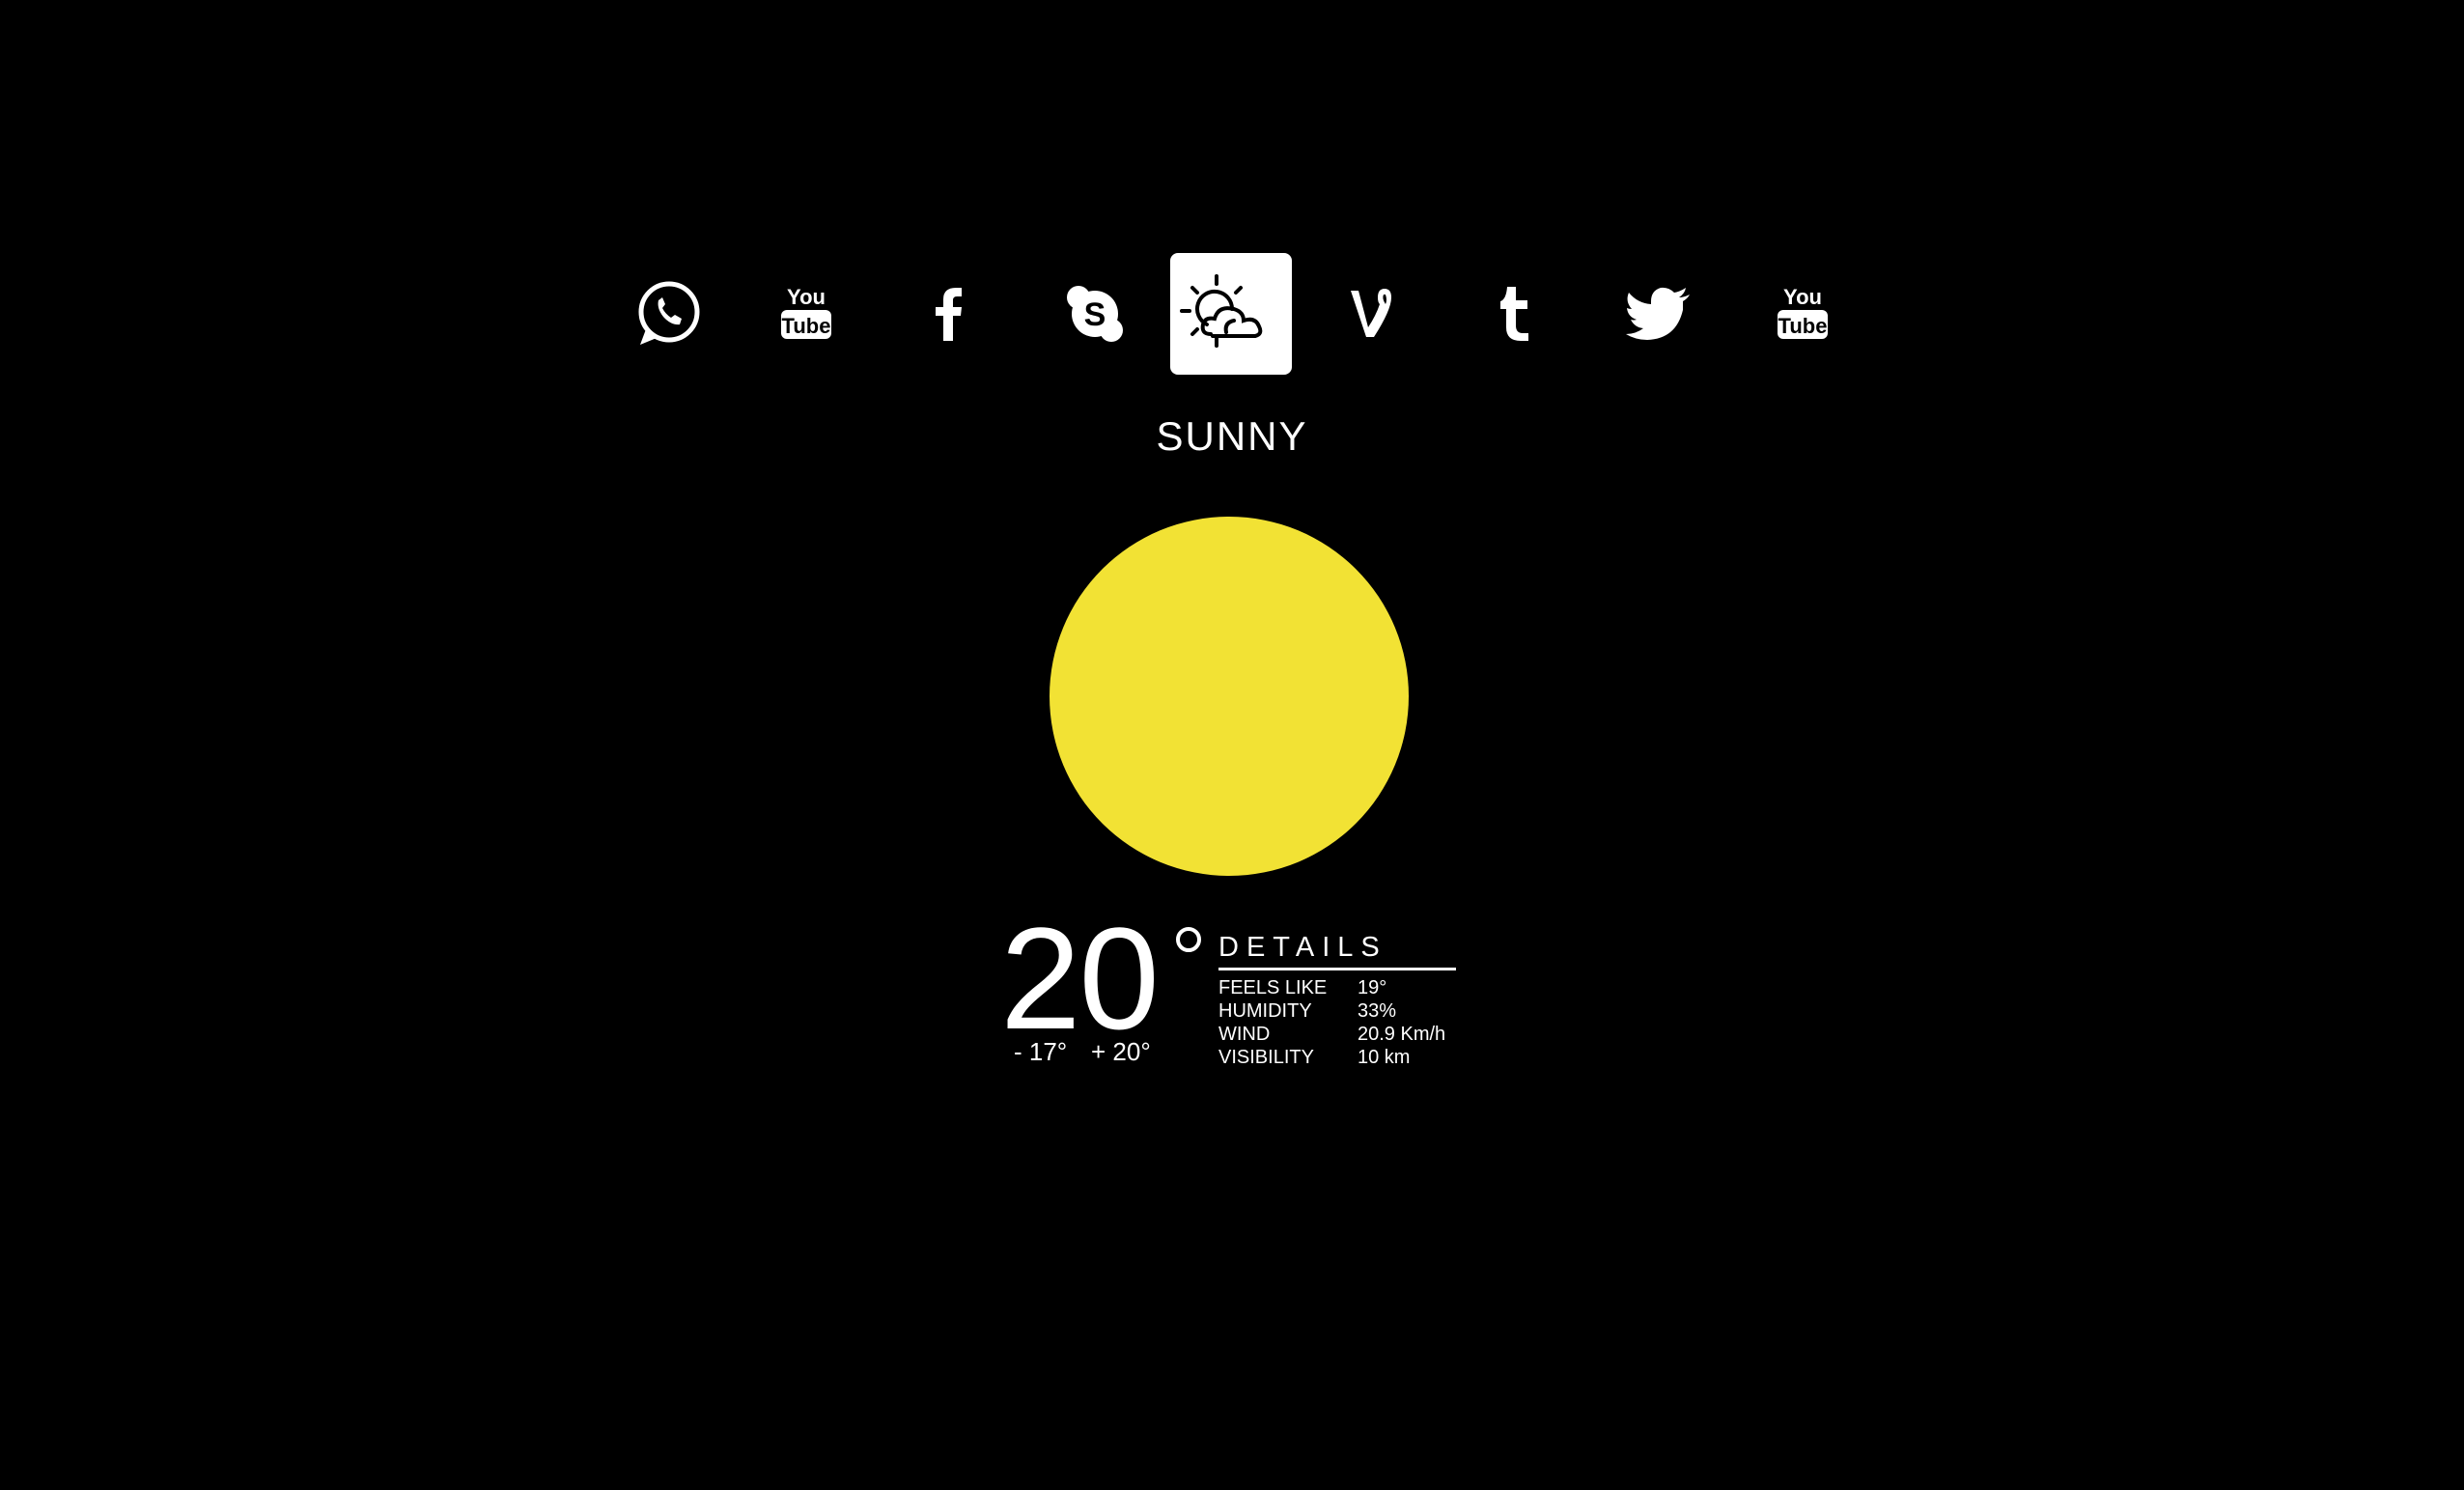 Image resolution: width=2464 pixels, height=1490 pixels. I want to click on weather-partly-sunny-icon, so click(1231, 313).